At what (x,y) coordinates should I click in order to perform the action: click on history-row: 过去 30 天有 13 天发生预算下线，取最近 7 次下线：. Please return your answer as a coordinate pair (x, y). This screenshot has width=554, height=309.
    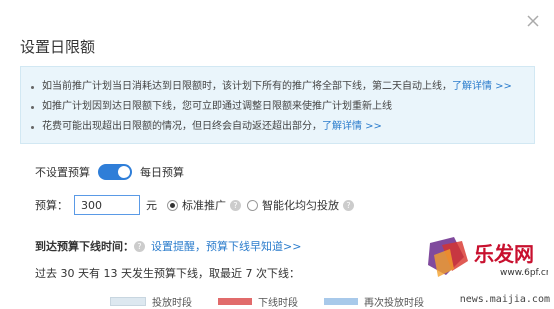
    Looking at the image, I should click on (167, 273).